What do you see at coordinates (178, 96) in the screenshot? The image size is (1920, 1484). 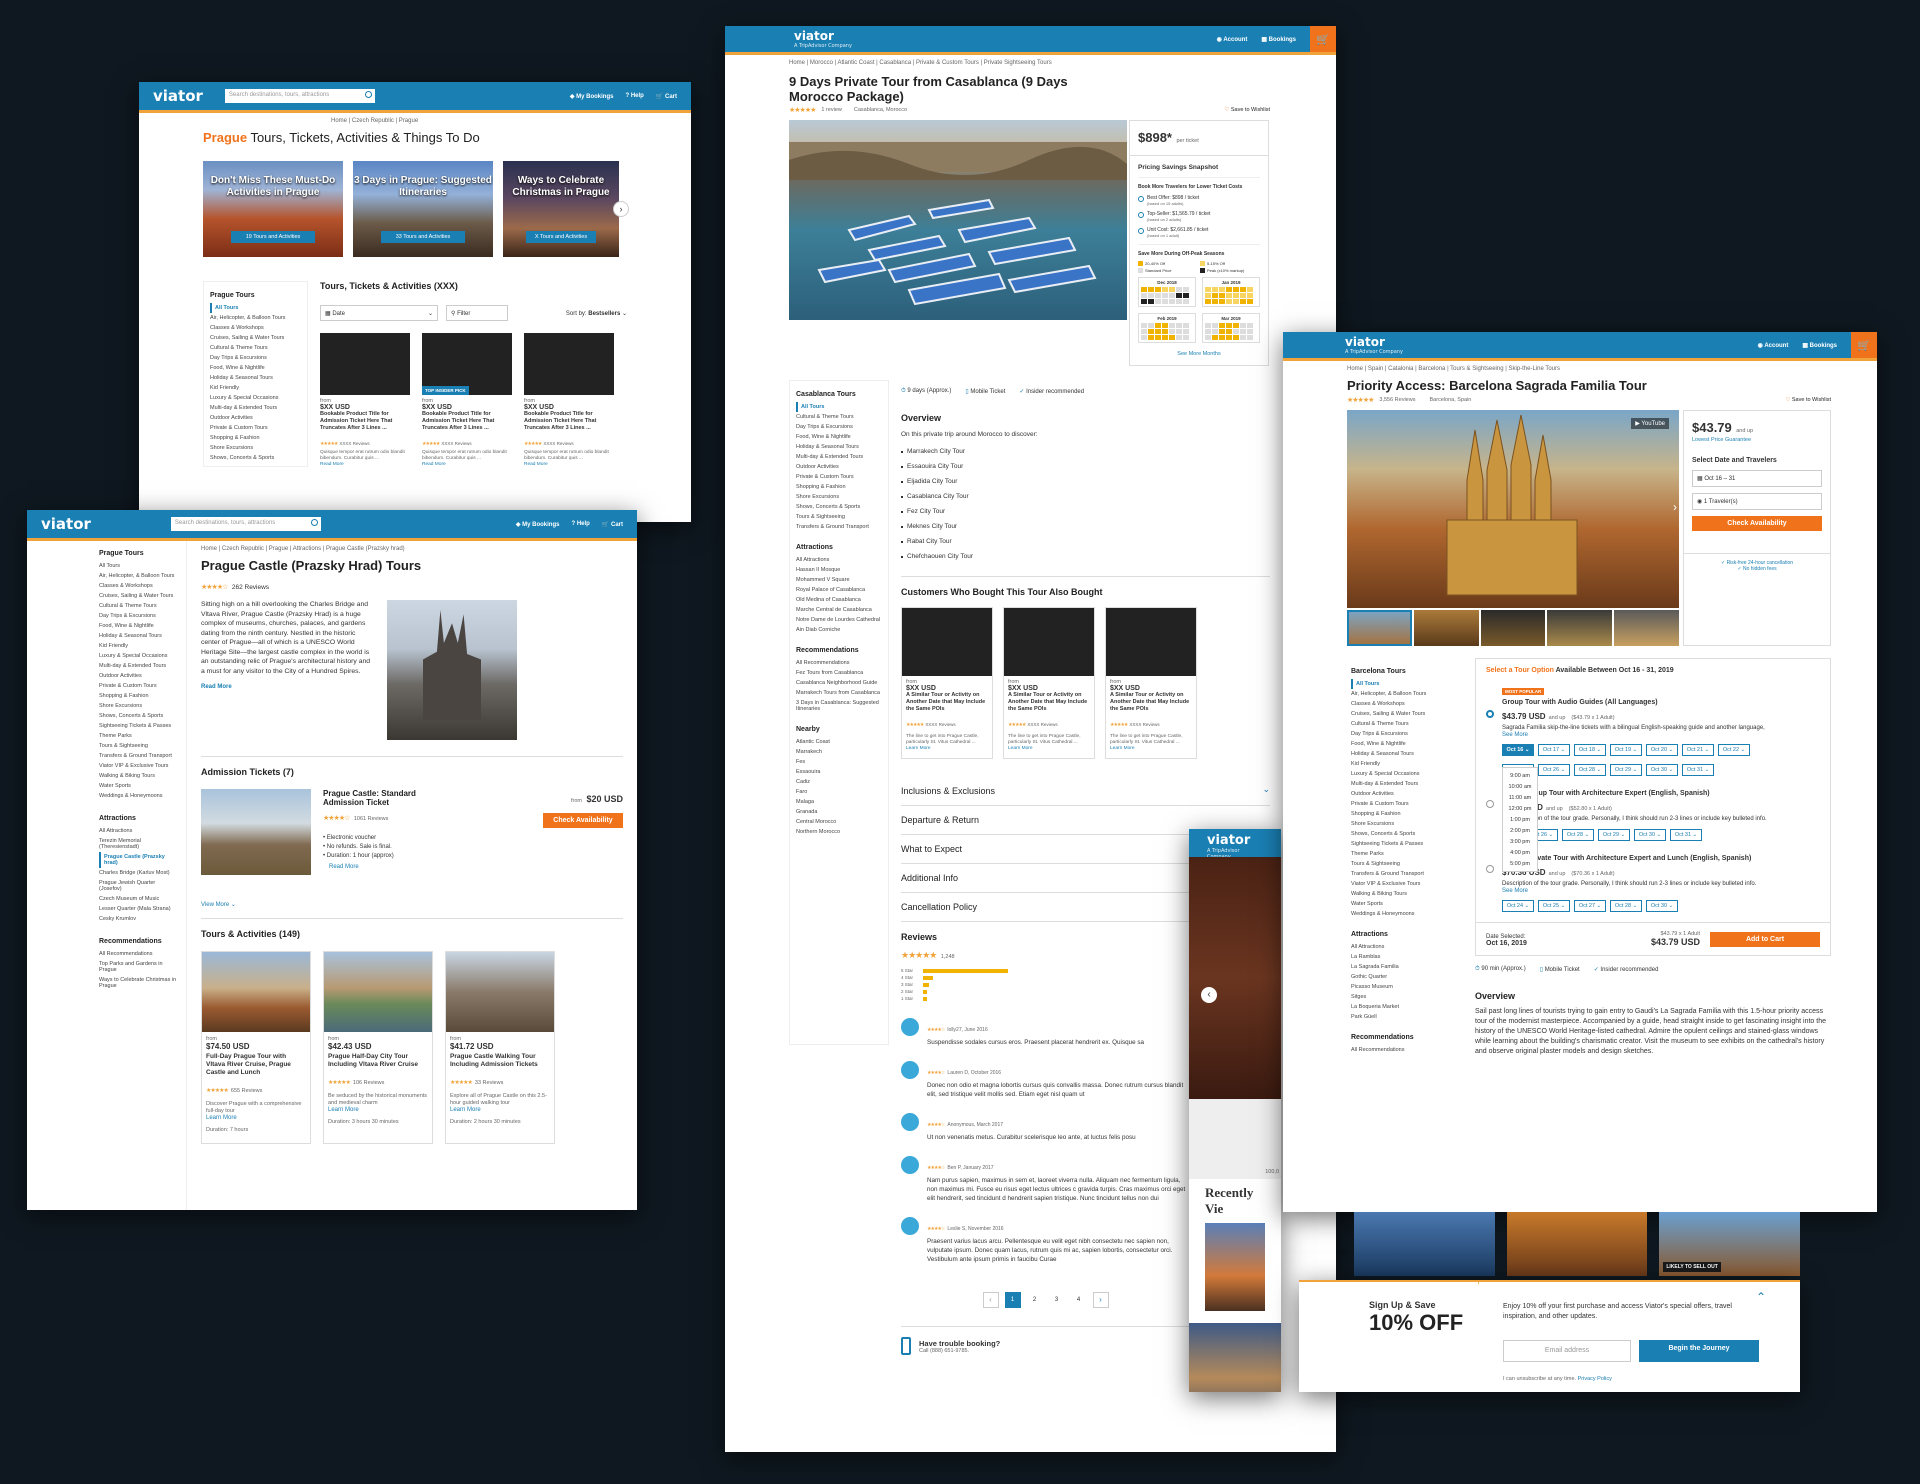 I see `viator-logo: viator` at bounding box center [178, 96].